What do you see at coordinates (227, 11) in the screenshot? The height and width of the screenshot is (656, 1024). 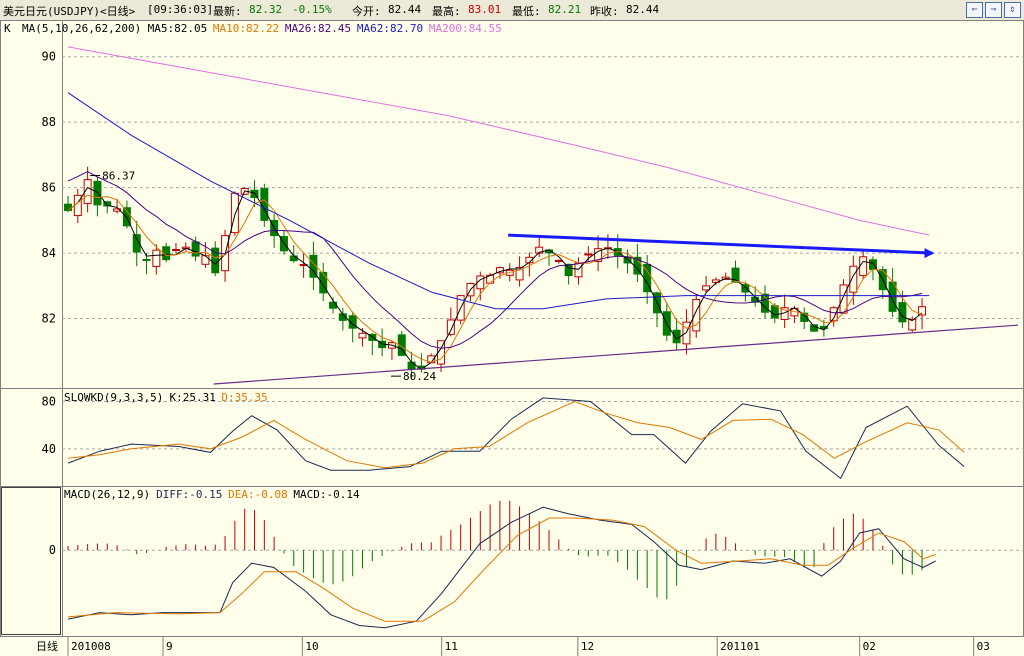 I see `latest-label: 最新:` at bounding box center [227, 11].